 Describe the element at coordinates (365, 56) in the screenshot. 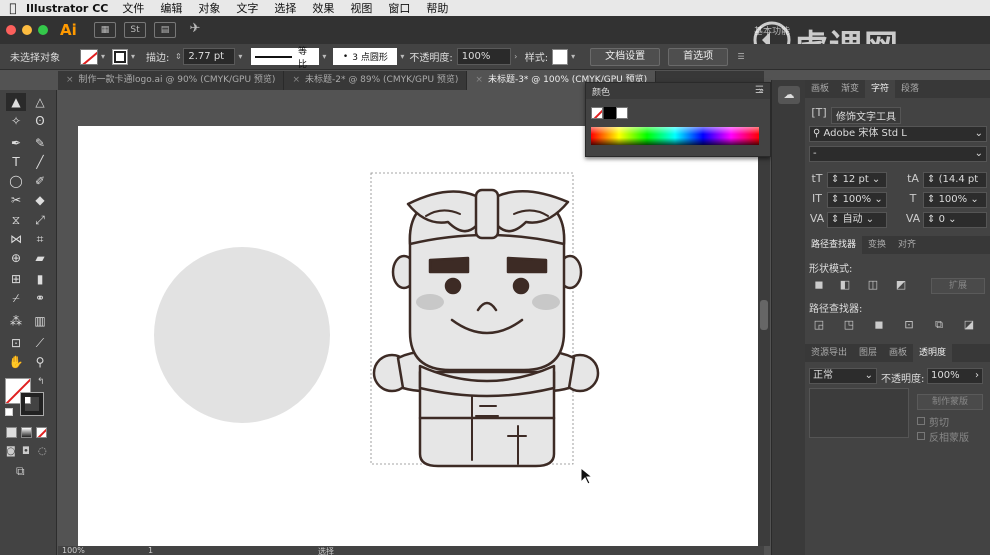

I see `brush-definition: • 3 点圆形` at that location.